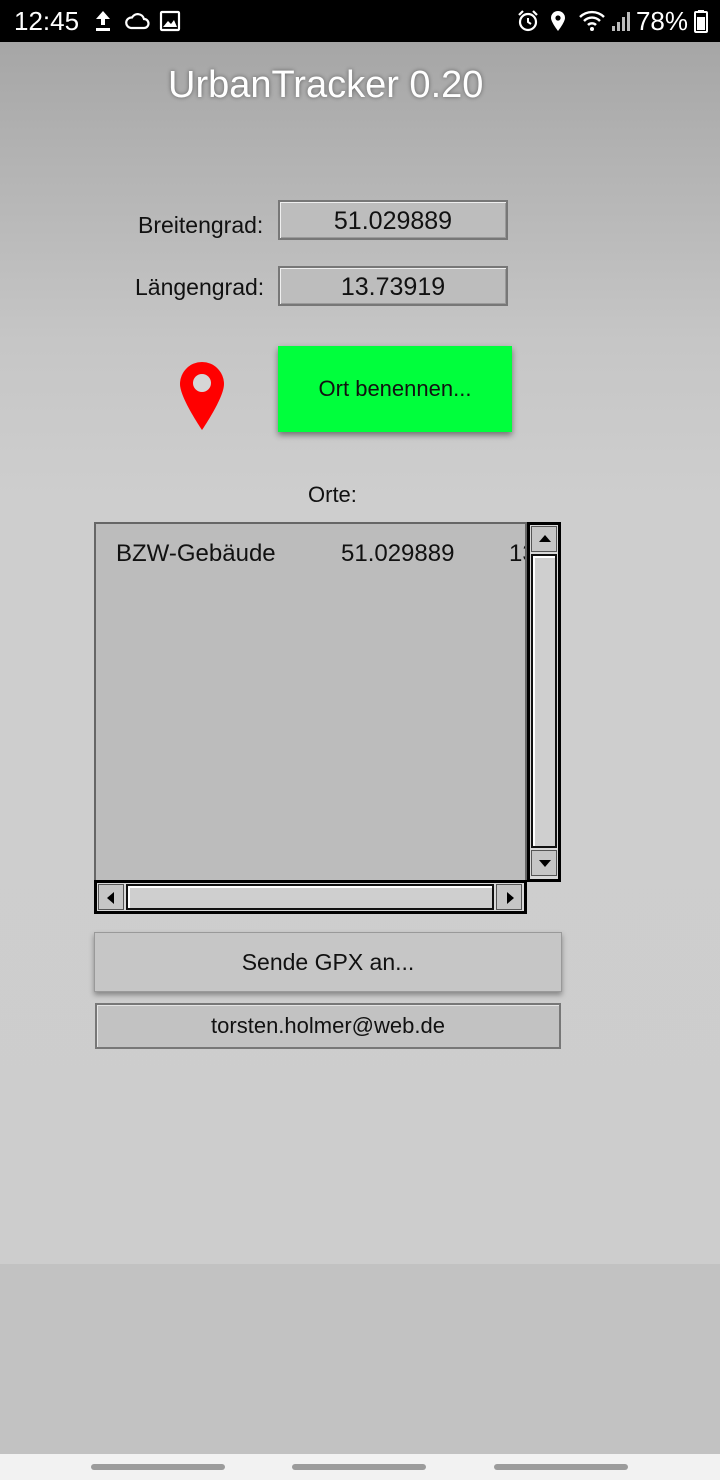 This screenshot has height=1480, width=720. What do you see at coordinates (661, 21) in the screenshot?
I see `battery-percentage: 78%` at bounding box center [661, 21].